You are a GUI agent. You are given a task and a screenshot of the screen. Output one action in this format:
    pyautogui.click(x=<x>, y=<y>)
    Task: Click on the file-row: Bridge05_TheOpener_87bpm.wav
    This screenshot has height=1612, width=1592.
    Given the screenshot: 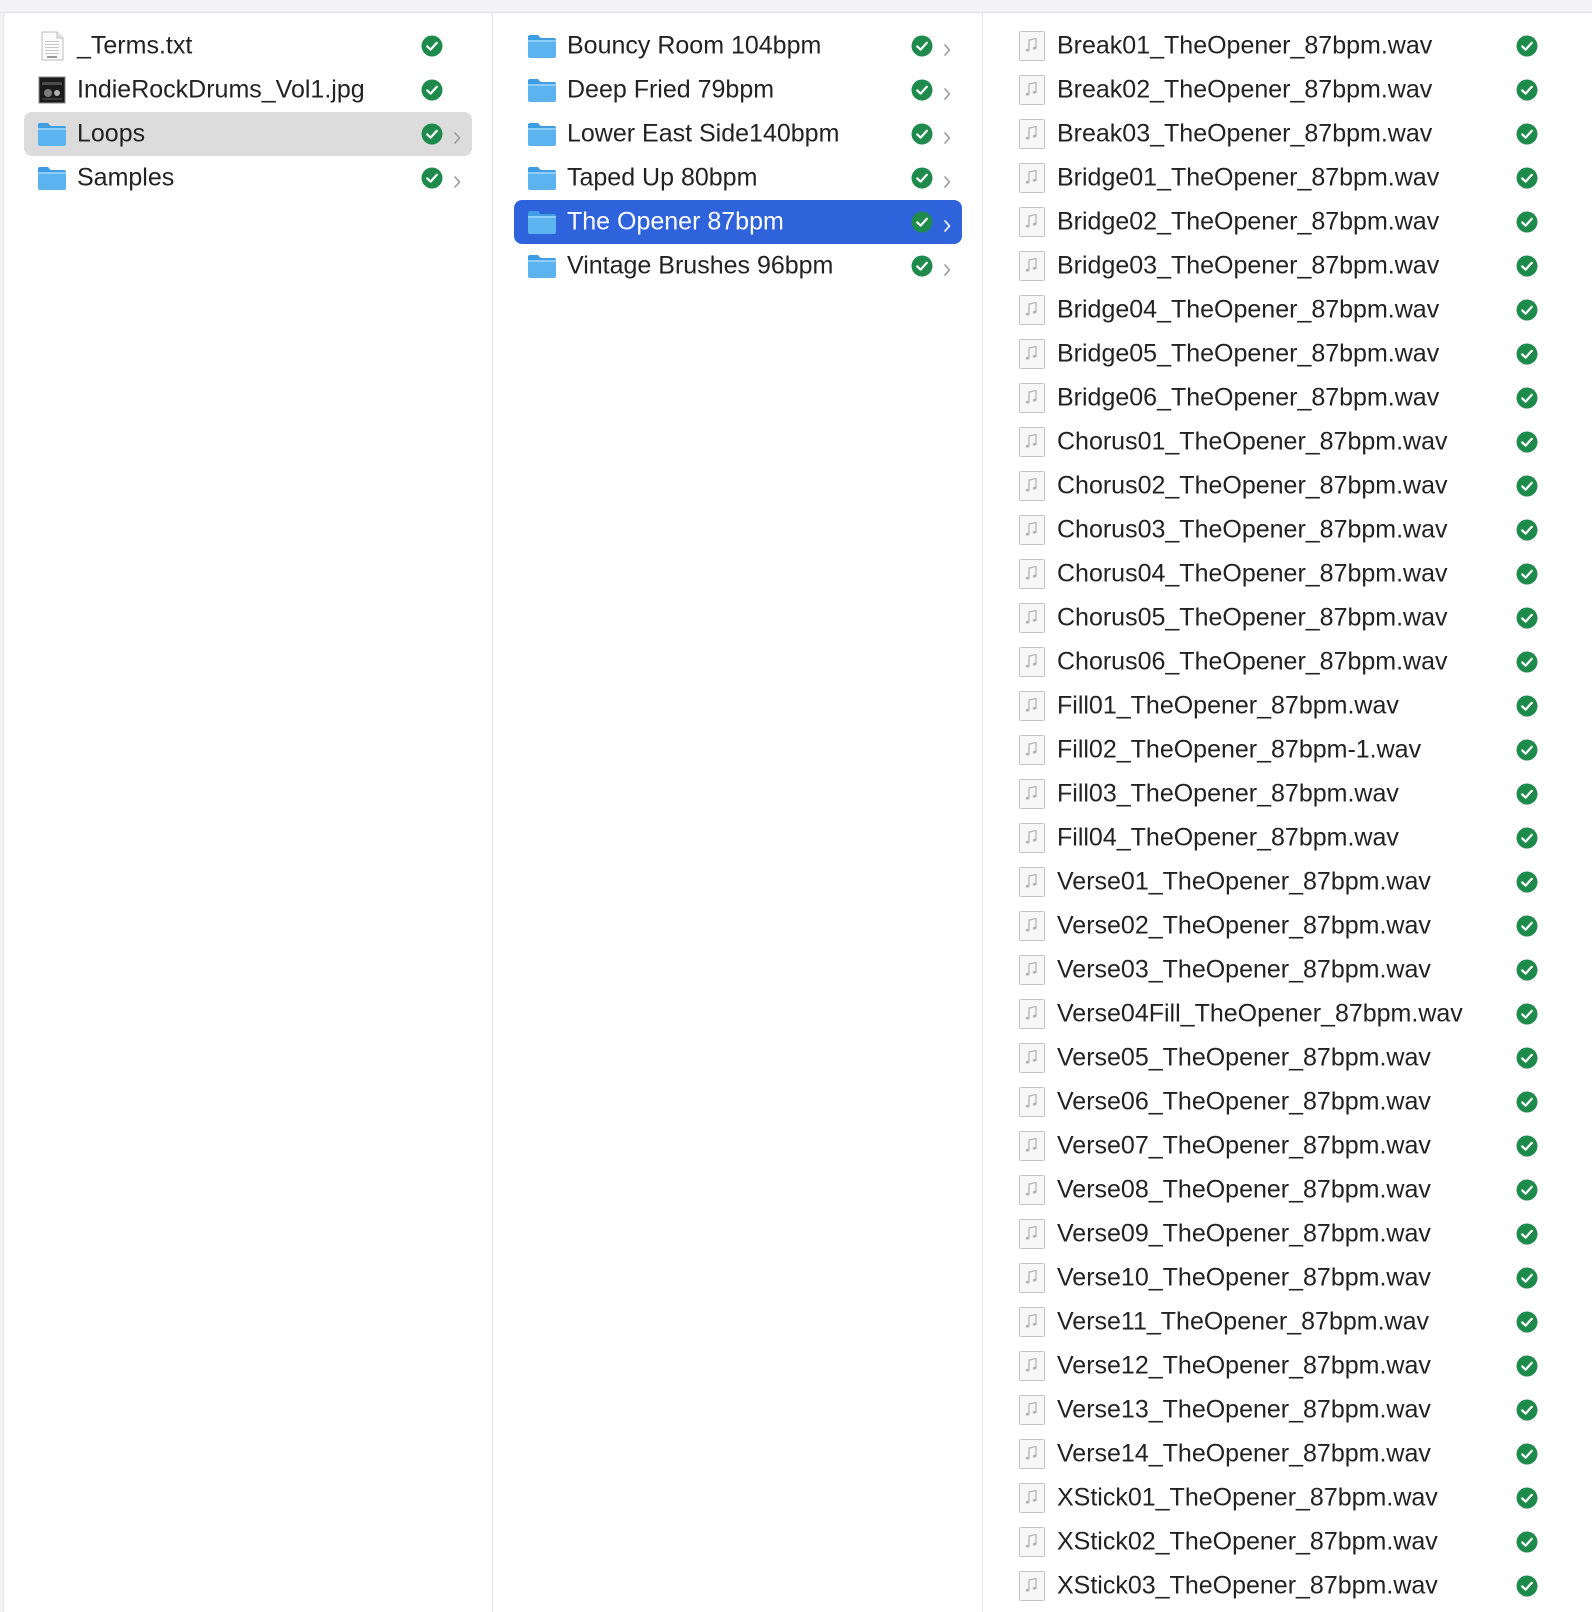 What is the action you would take?
    pyautogui.click(x=1274, y=354)
    